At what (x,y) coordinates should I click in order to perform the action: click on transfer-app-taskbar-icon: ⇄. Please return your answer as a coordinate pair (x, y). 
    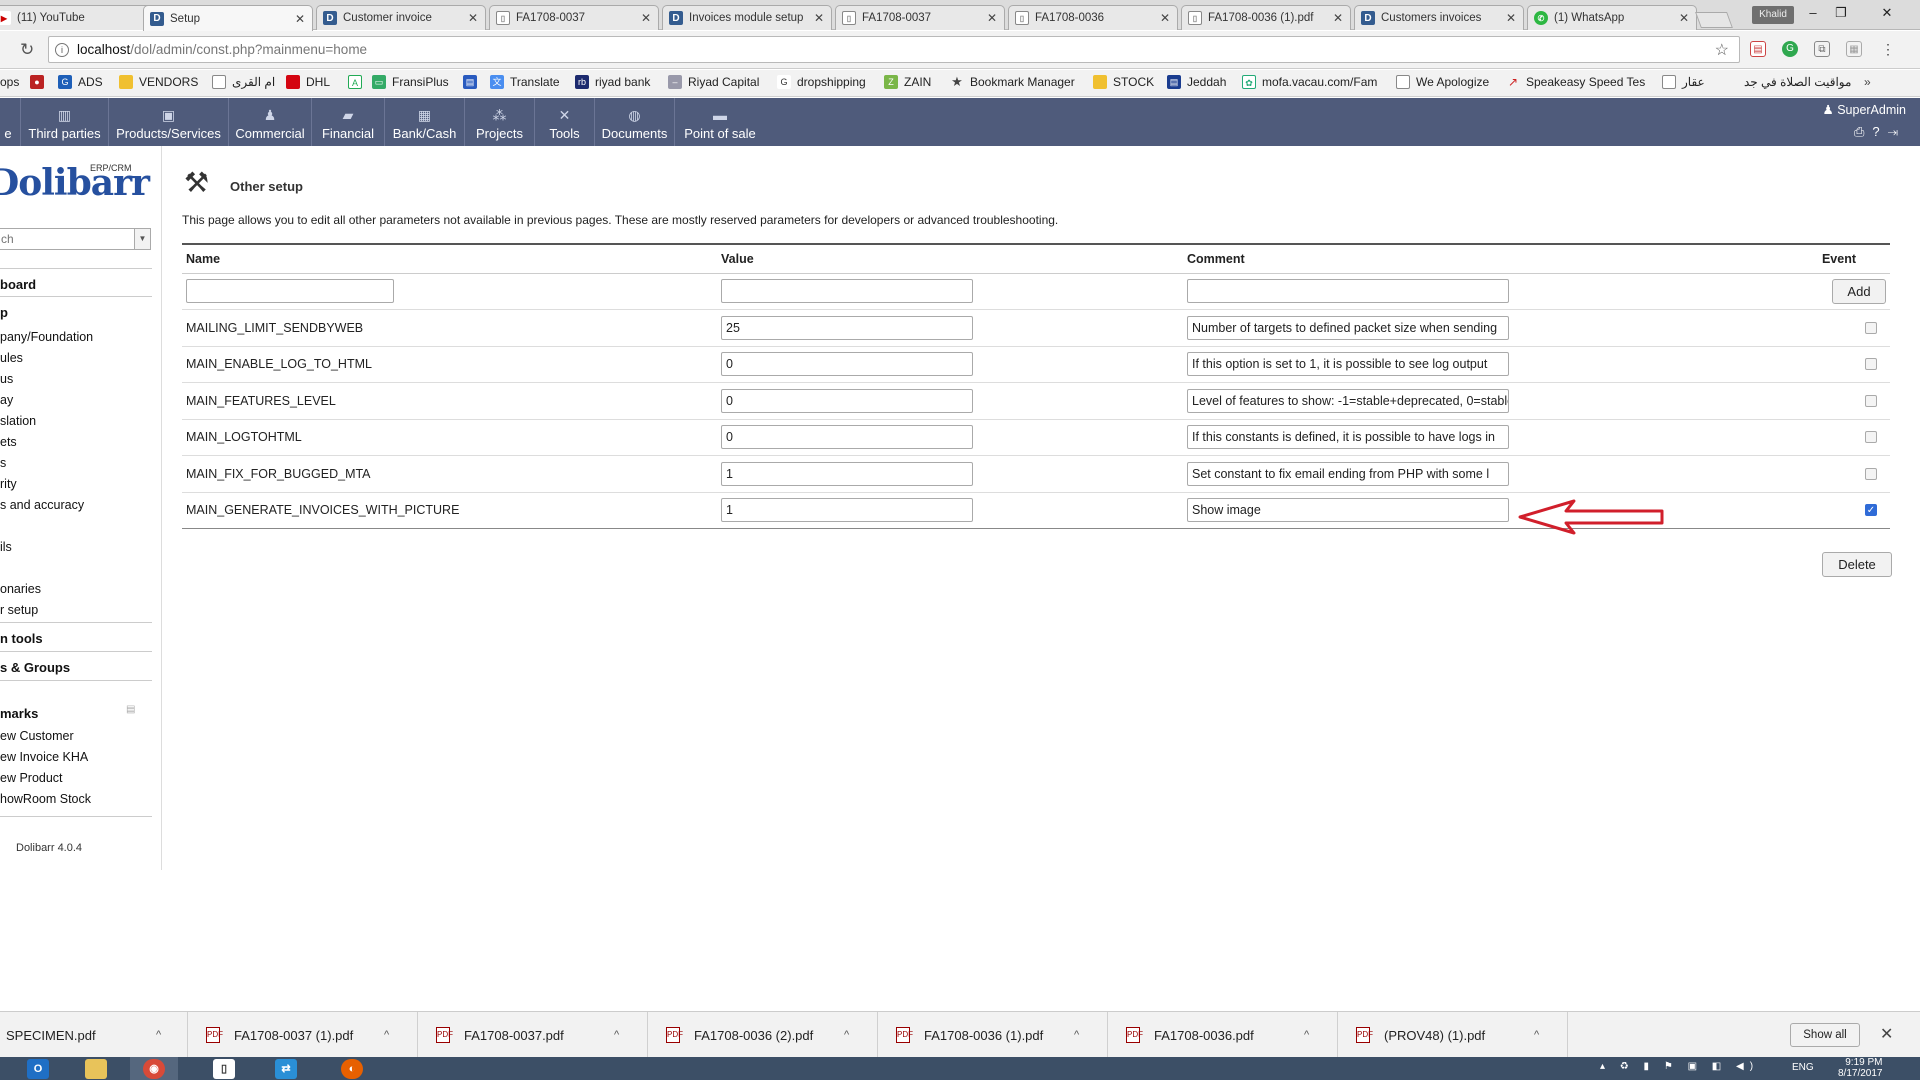
    Looking at the image, I should click on (286, 1068).